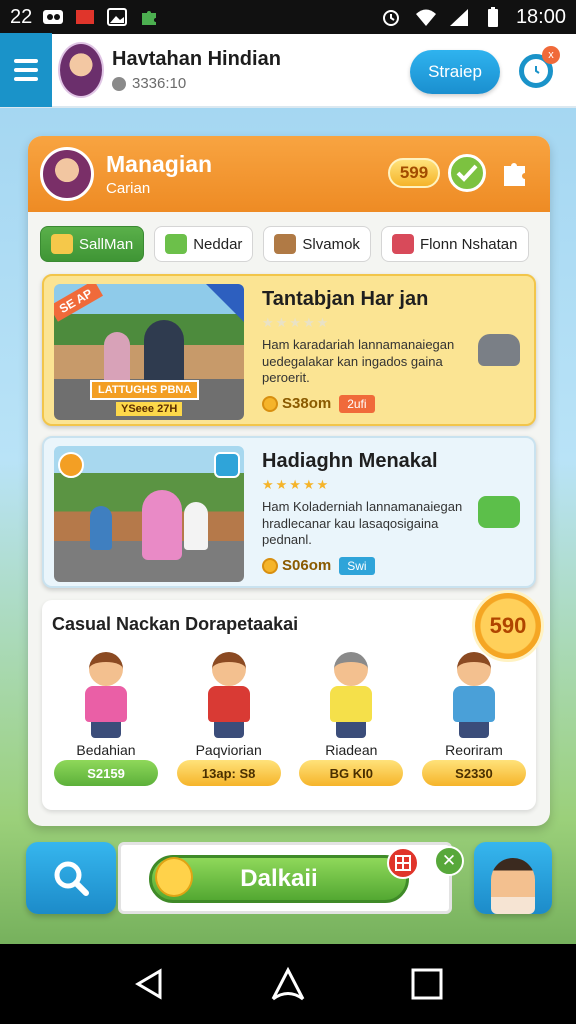 This screenshot has height=1024, width=576. I want to click on heart-icon, so click(402, 244).